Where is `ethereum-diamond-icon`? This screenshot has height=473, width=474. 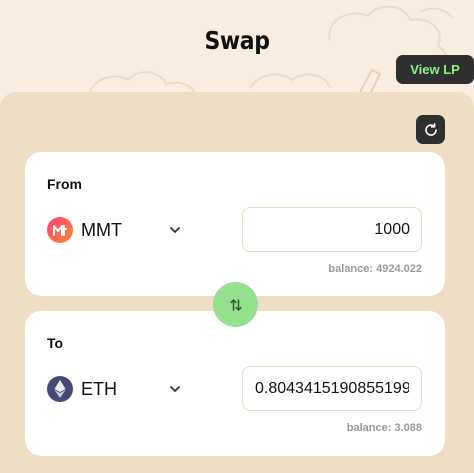
ethereum-diamond-icon is located at coordinates (60, 389).